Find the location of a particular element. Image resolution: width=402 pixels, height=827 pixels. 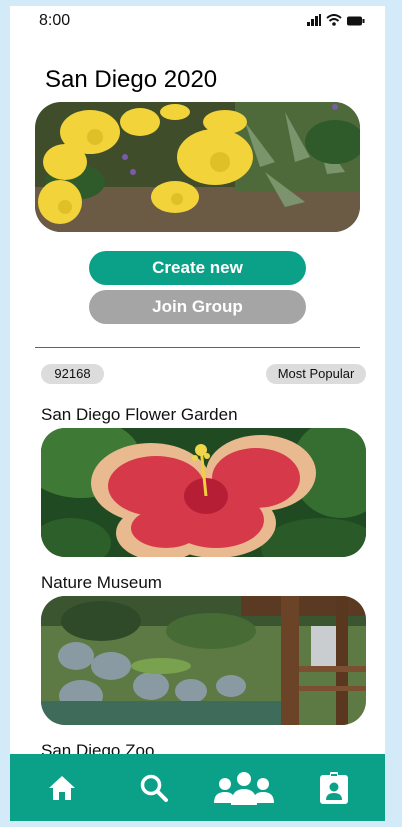

group-icon is located at coordinates (244, 788).